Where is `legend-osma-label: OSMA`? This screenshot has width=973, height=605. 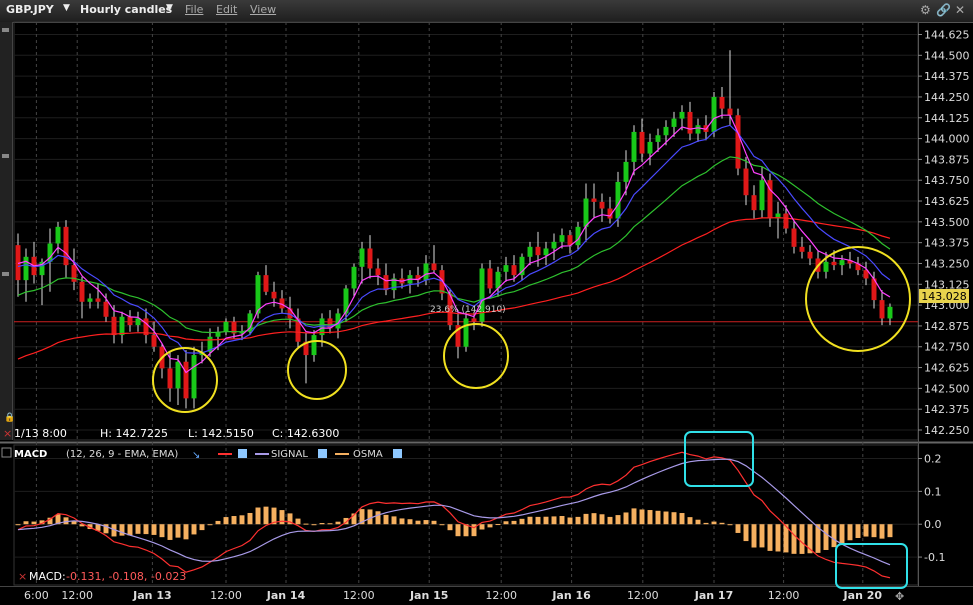 legend-osma-label: OSMA is located at coordinates (368, 454).